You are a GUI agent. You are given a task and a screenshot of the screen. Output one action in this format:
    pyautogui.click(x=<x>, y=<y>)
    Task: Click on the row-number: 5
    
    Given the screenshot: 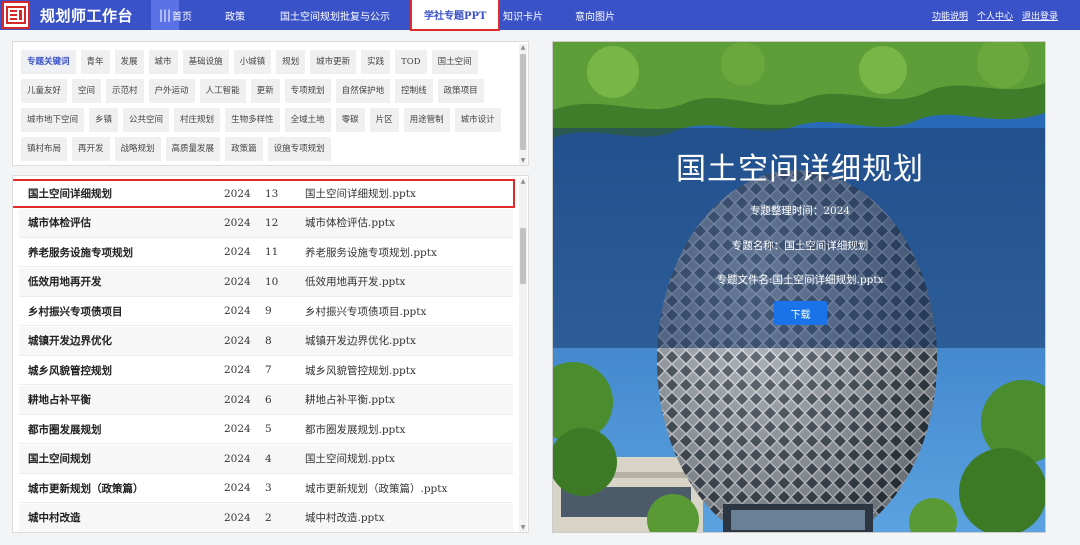 What is the action you would take?
    pyautogui.click(x=268, y=429)
    